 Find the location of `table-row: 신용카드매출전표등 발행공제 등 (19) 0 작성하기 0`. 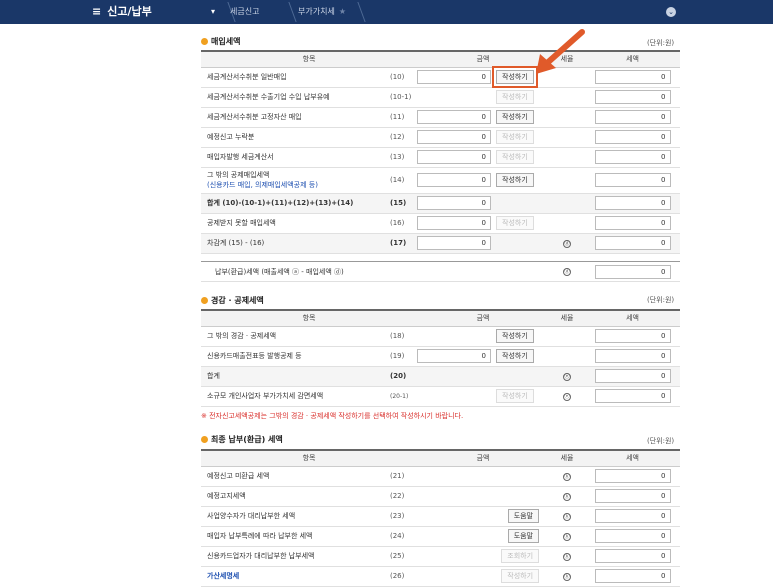

table-row: 신용카드매출전표등 발행공제 등 (19) 0 작성하기 0 is located at coordinates (441, 356).